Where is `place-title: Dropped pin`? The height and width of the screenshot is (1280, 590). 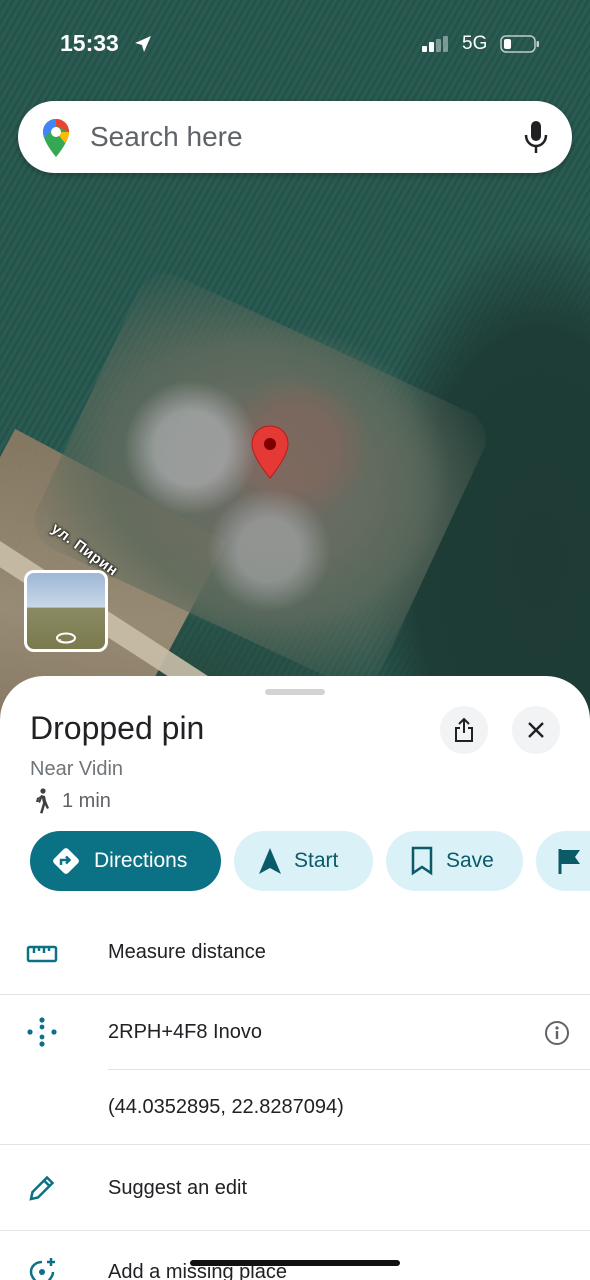 place-title: Dropped pin is located at coordinates (117, 728).